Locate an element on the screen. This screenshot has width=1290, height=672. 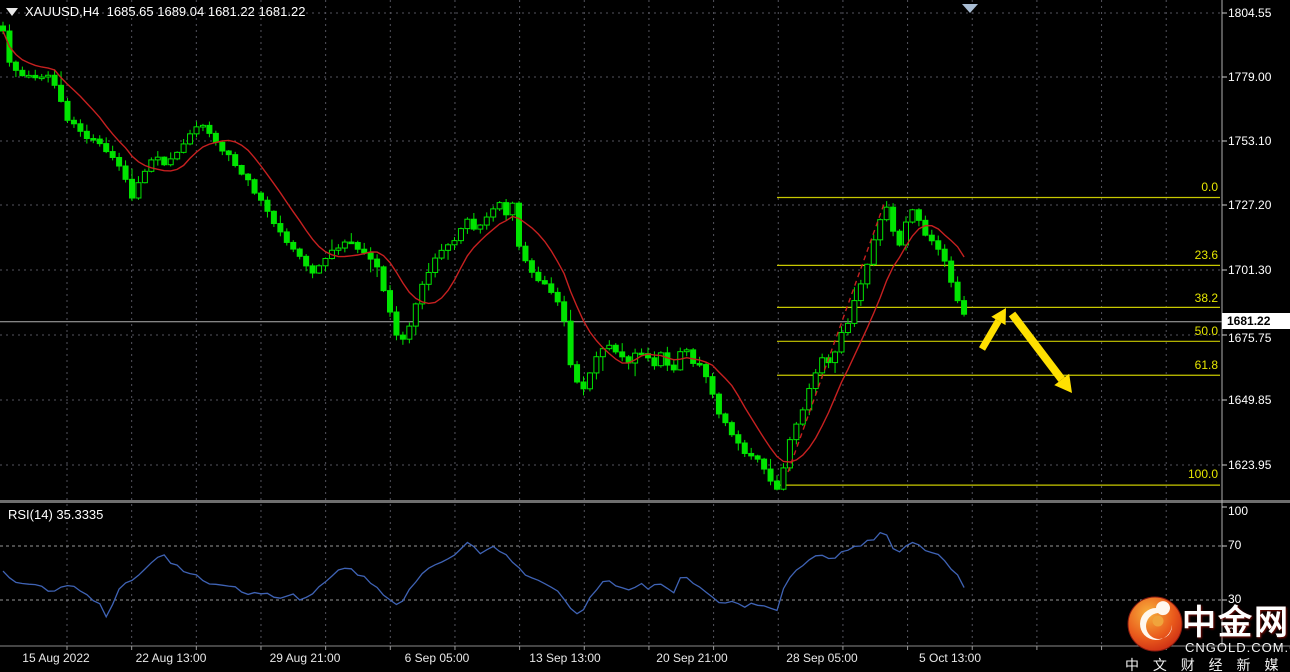
time-axis-label: 29 Aug 21:00 is located at coordinates (305, 658).